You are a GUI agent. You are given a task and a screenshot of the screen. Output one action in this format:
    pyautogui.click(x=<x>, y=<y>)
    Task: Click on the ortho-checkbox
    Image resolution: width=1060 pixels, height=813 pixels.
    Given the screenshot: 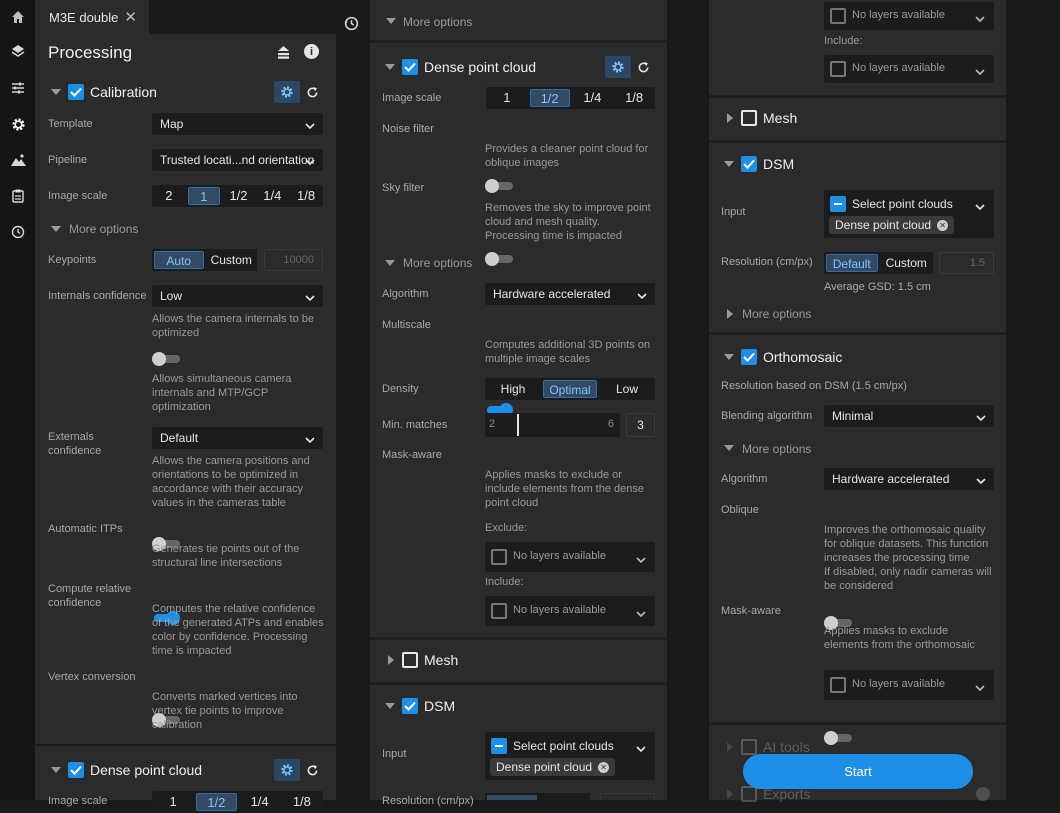 What is the action you would take?
    pyautogui.click(x=749, y=357)
    